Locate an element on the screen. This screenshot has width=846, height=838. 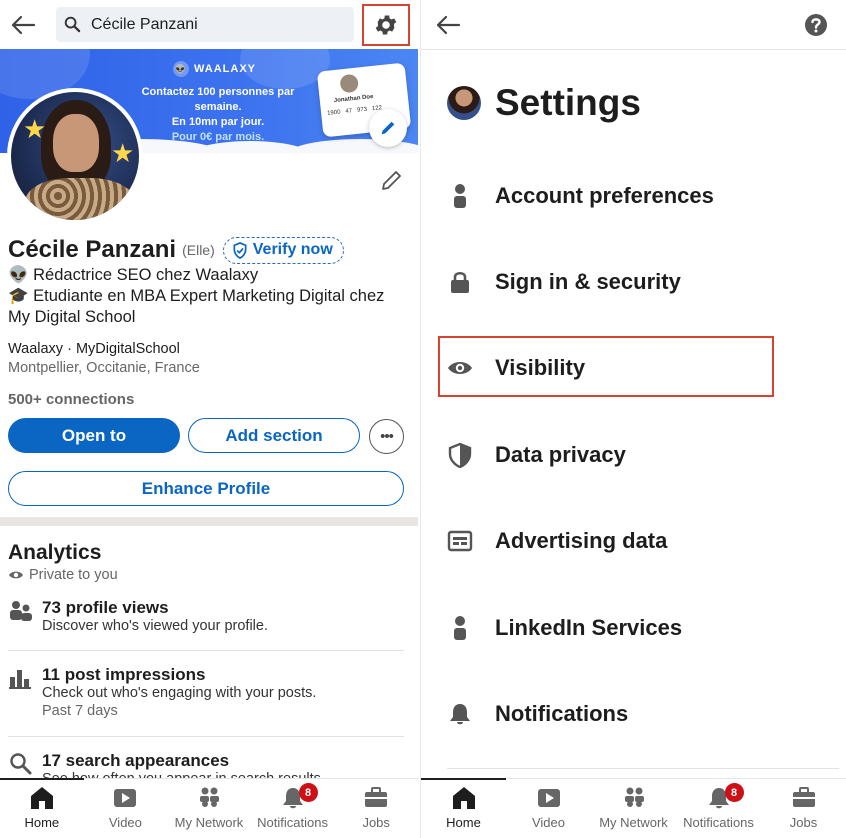
gear-icon is located at coordinates (386, 25).